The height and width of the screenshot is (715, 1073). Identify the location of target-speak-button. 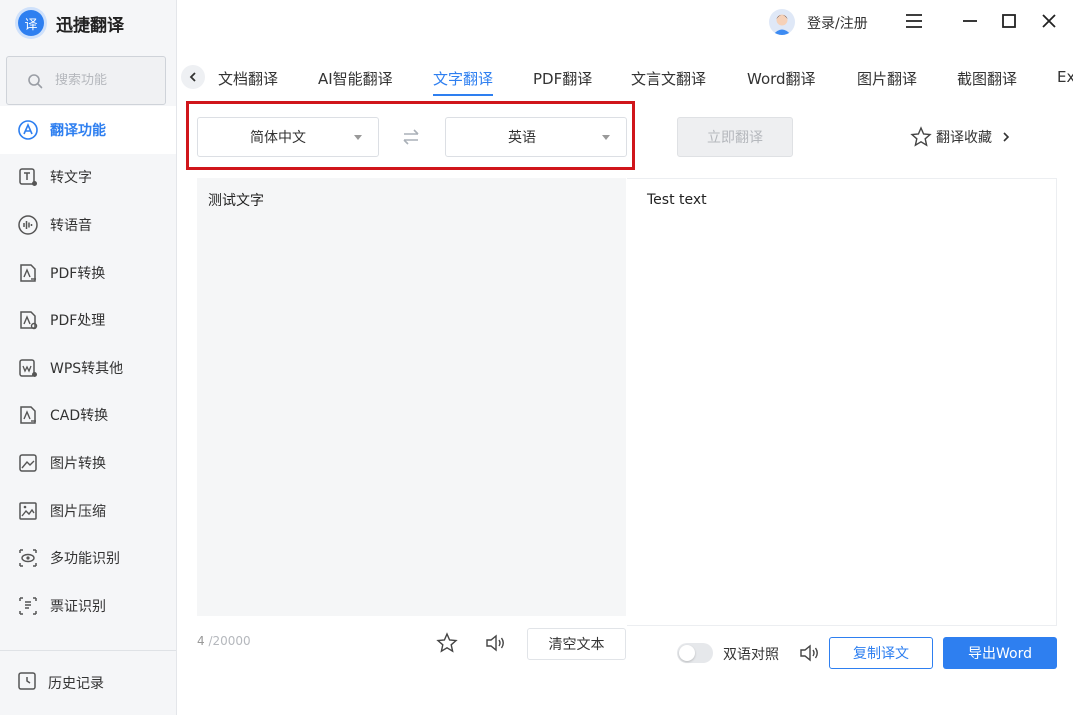
(809, 653).